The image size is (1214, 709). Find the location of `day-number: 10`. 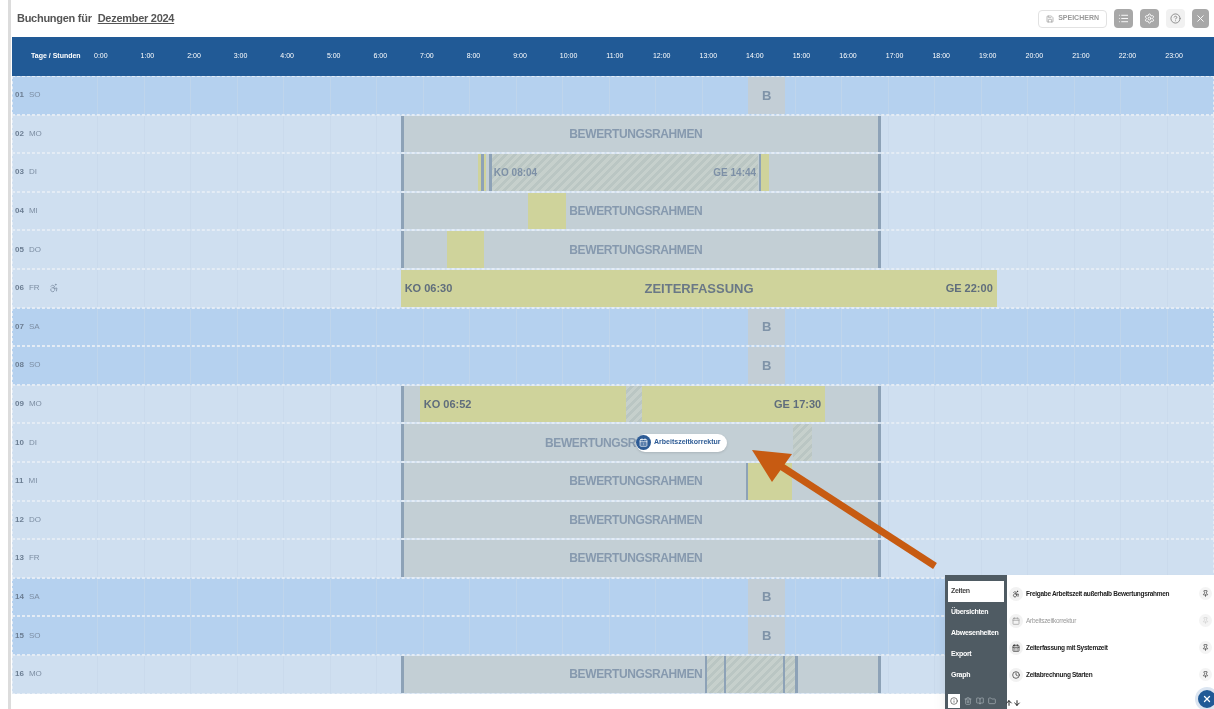

day-number: 10 is located at coordinates (19, 442).